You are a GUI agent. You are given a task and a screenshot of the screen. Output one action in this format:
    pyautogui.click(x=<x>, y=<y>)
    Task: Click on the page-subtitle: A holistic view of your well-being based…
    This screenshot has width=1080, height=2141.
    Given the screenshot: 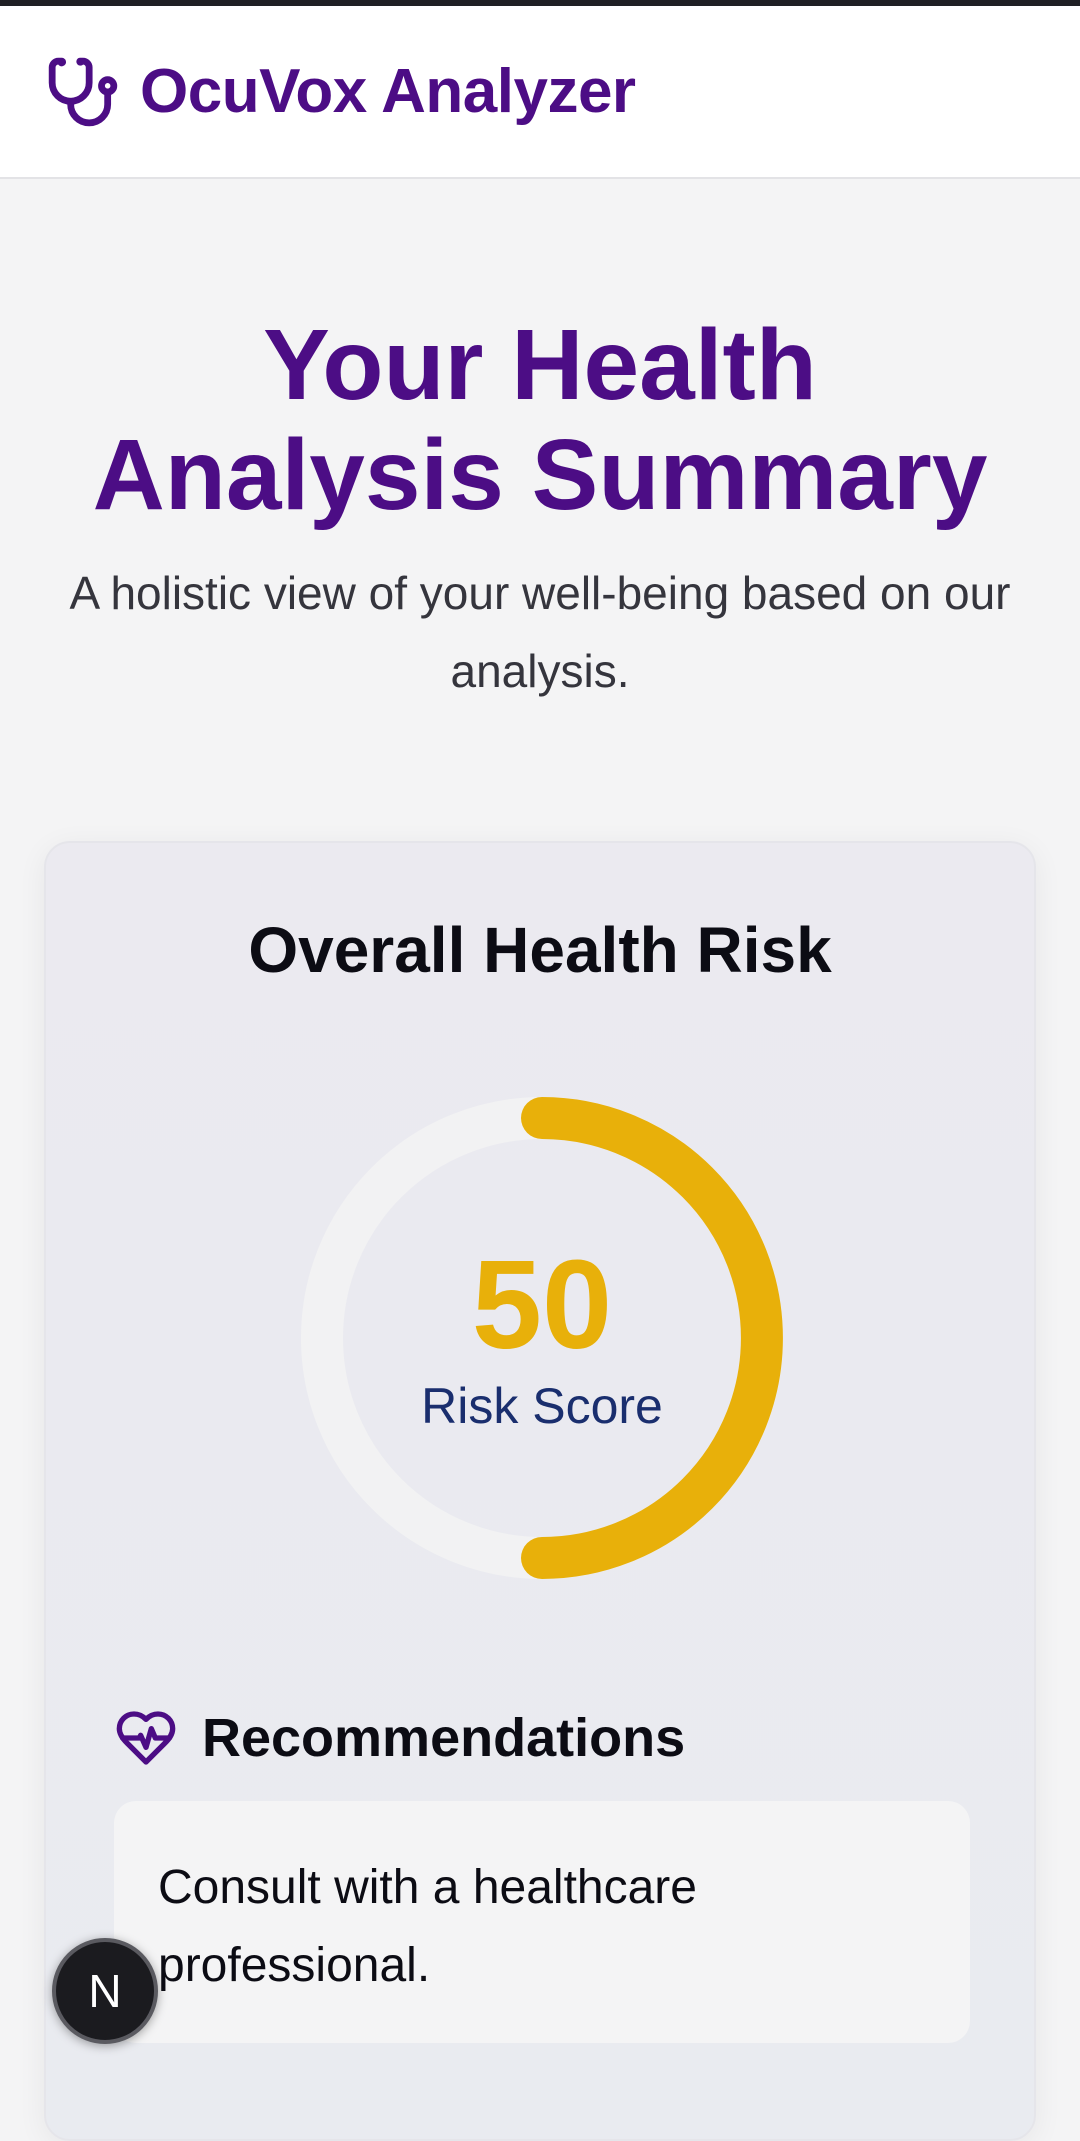 What is the action you would take?
    pyautogui.click(x=540, y=632)
    